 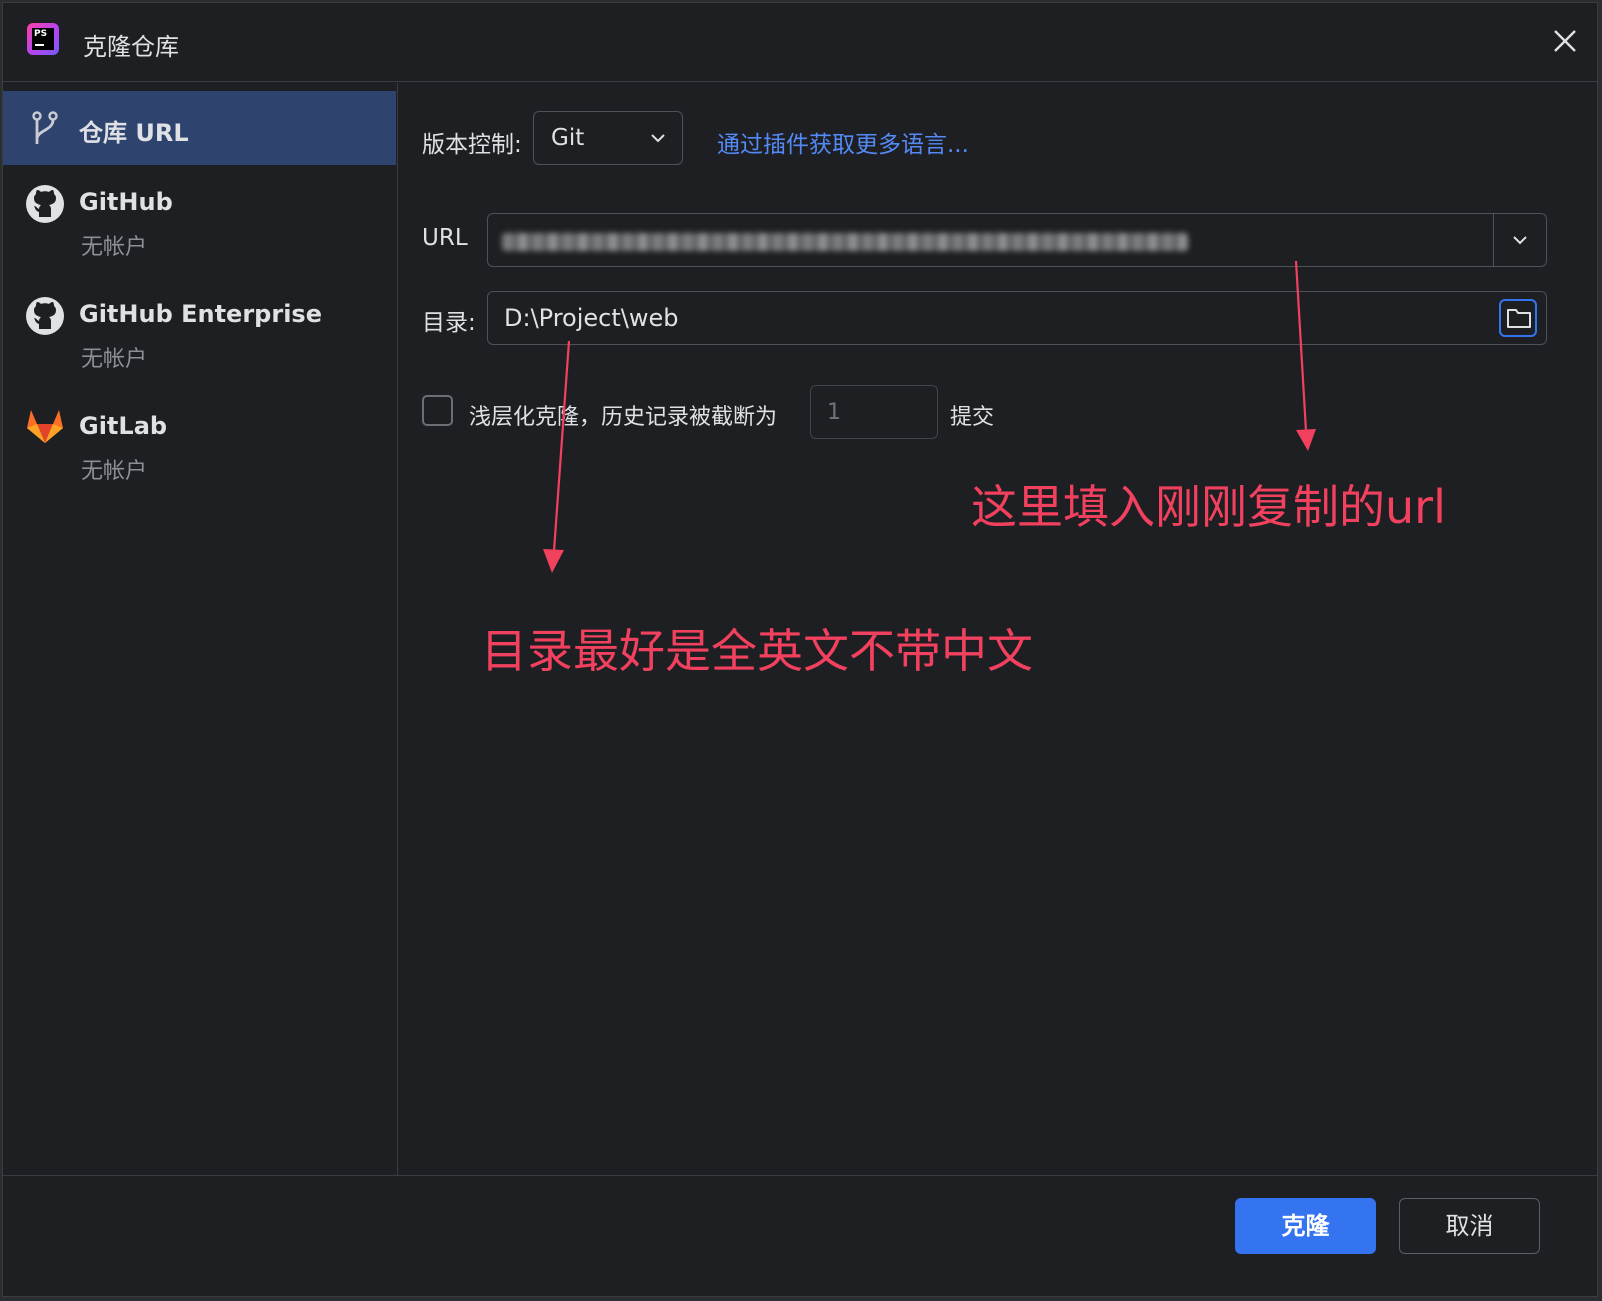 I want to click on vcs-select: Git, so click(x=608, y=138).